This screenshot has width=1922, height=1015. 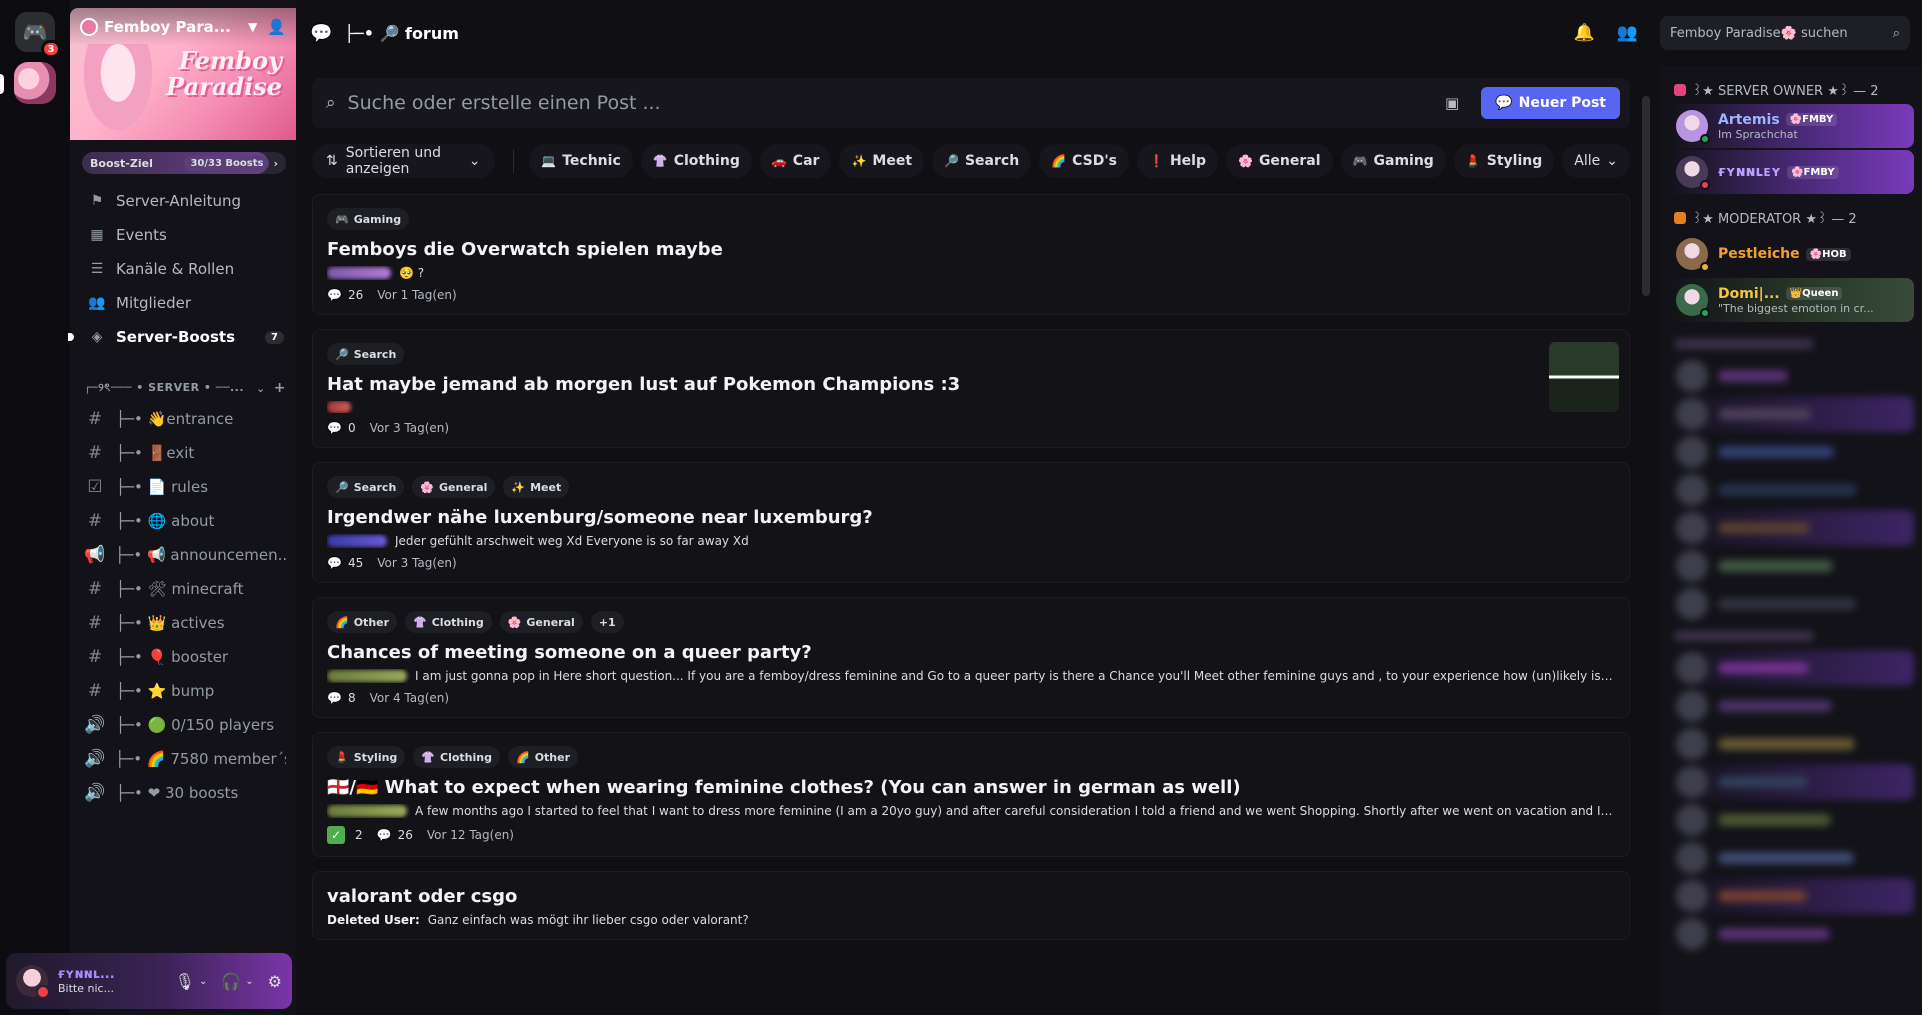 I want to click on nav-members: 👥 Mitglieder, so click(x=183, y=303).